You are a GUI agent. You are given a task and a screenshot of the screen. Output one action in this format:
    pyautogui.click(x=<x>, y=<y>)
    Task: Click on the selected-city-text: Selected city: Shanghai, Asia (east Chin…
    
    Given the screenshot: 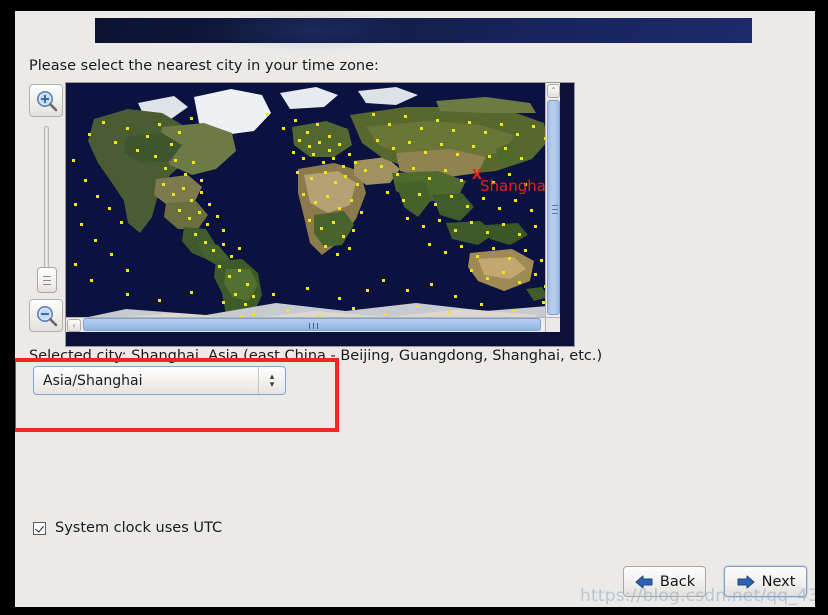 What is the action you would take?
    pyautogui.click(x=316, y=356)
    